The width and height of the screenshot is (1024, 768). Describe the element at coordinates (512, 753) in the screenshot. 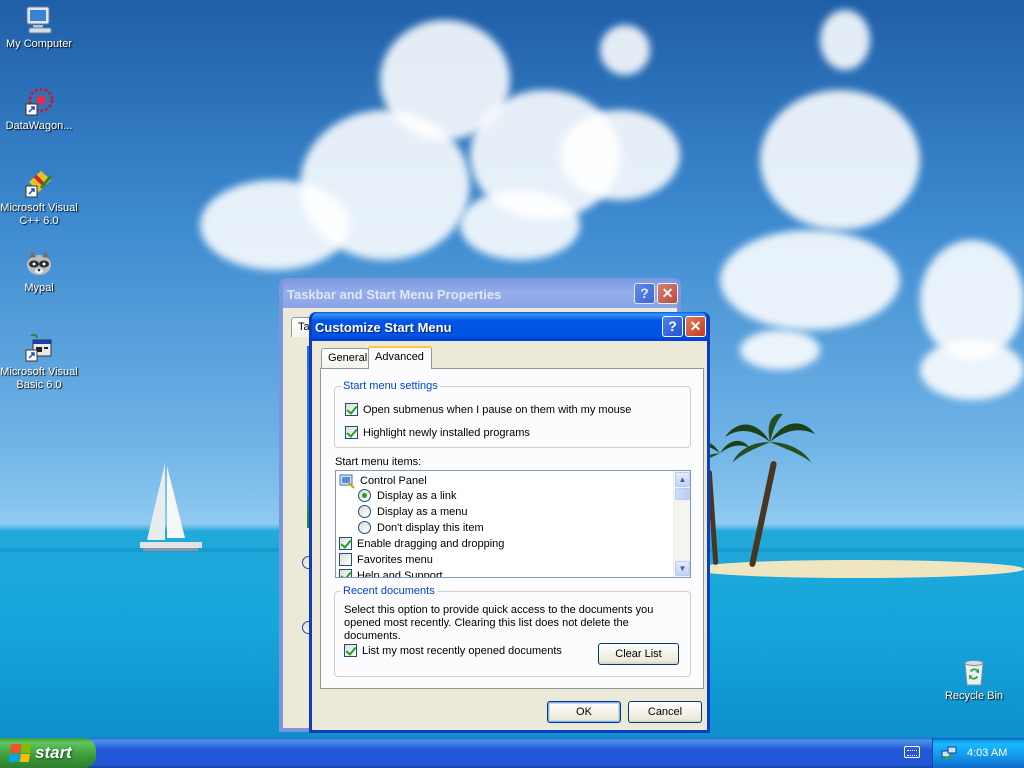

I see `taskbar: start 4:03 AM` at that location.